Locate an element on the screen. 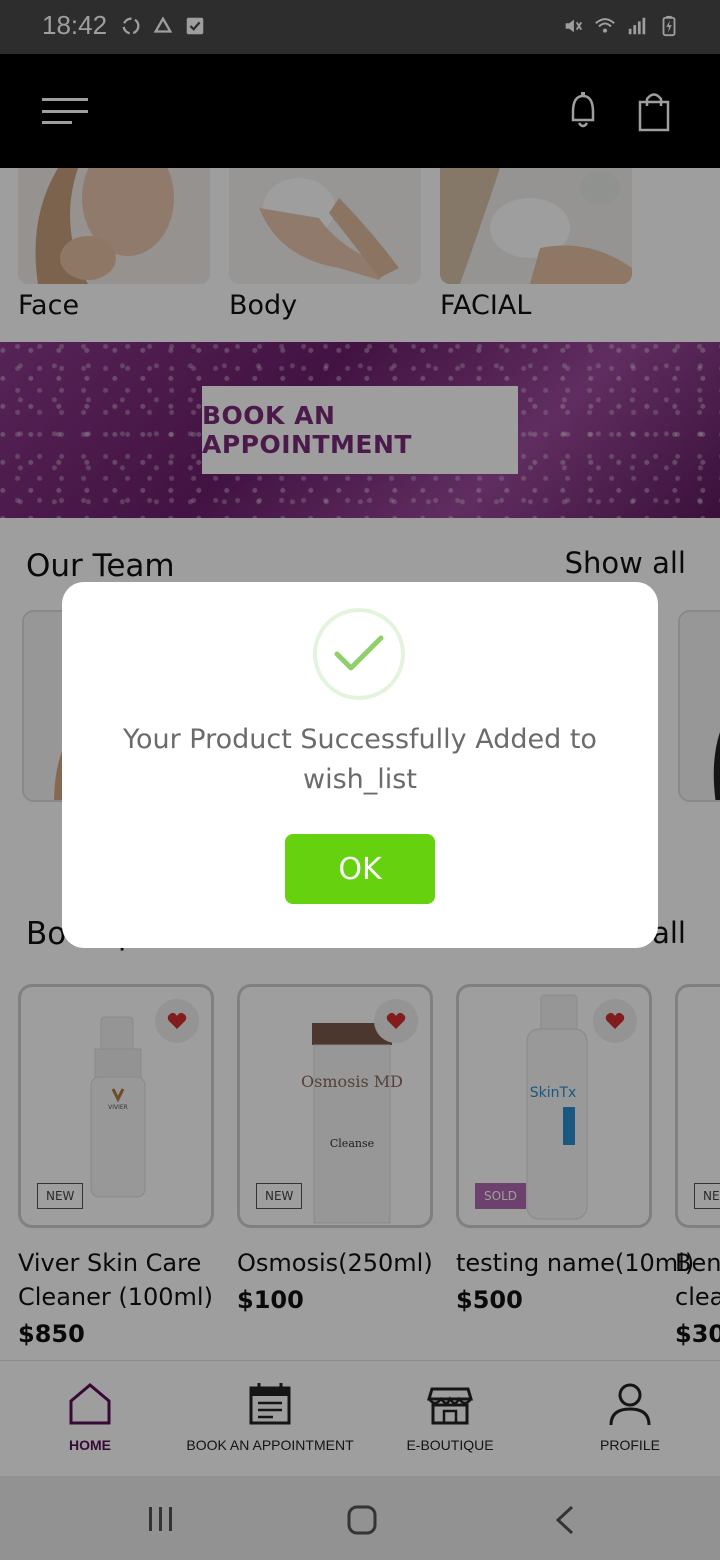 The width and height of the screenshot is (720, 1560). ok-button: OK is located at coordinates (360, 869).